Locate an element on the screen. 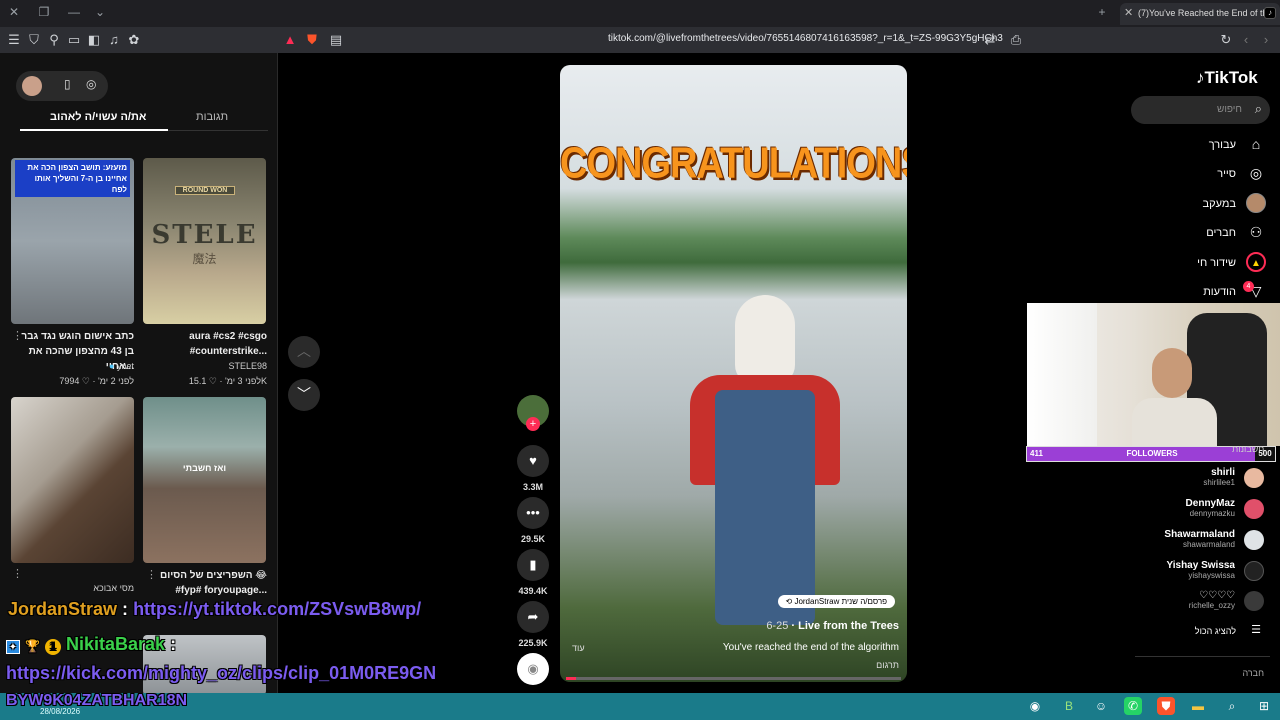 Image resolution: width=1280 pixels, height=720 pixels. next-video-button: ﹀ is located at coordinates (304, 395).